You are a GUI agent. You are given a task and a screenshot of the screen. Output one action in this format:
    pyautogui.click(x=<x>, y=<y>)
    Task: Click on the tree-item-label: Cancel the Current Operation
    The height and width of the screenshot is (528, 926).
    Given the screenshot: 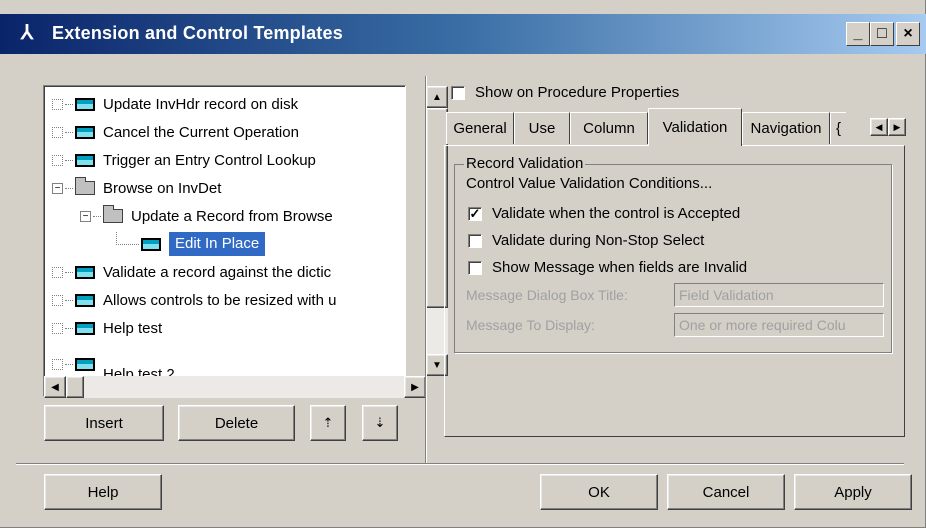 What is the action you would take?
    pyautogui.click(x=201, y=132)
    